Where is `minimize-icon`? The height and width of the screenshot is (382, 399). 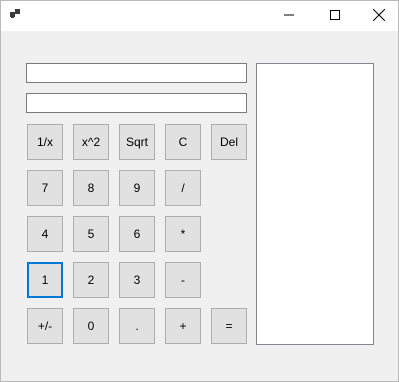
minimize-icon is located at coordinates (289, 16).